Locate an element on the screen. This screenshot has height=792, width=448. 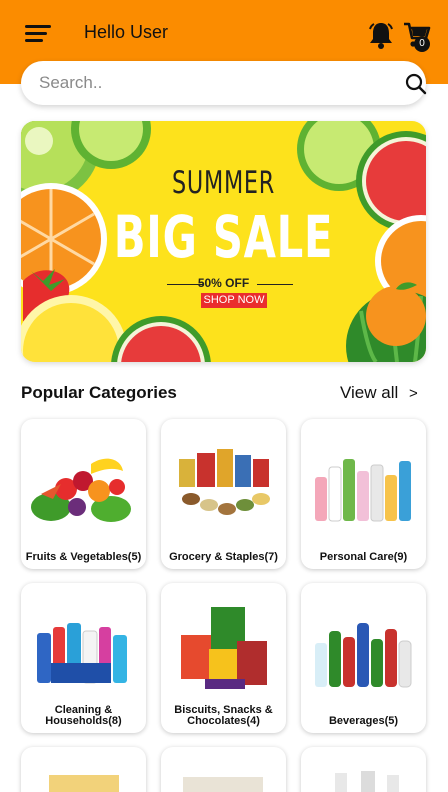
shop-now-button: SHOP NOW is located at coordinates (234, 300).